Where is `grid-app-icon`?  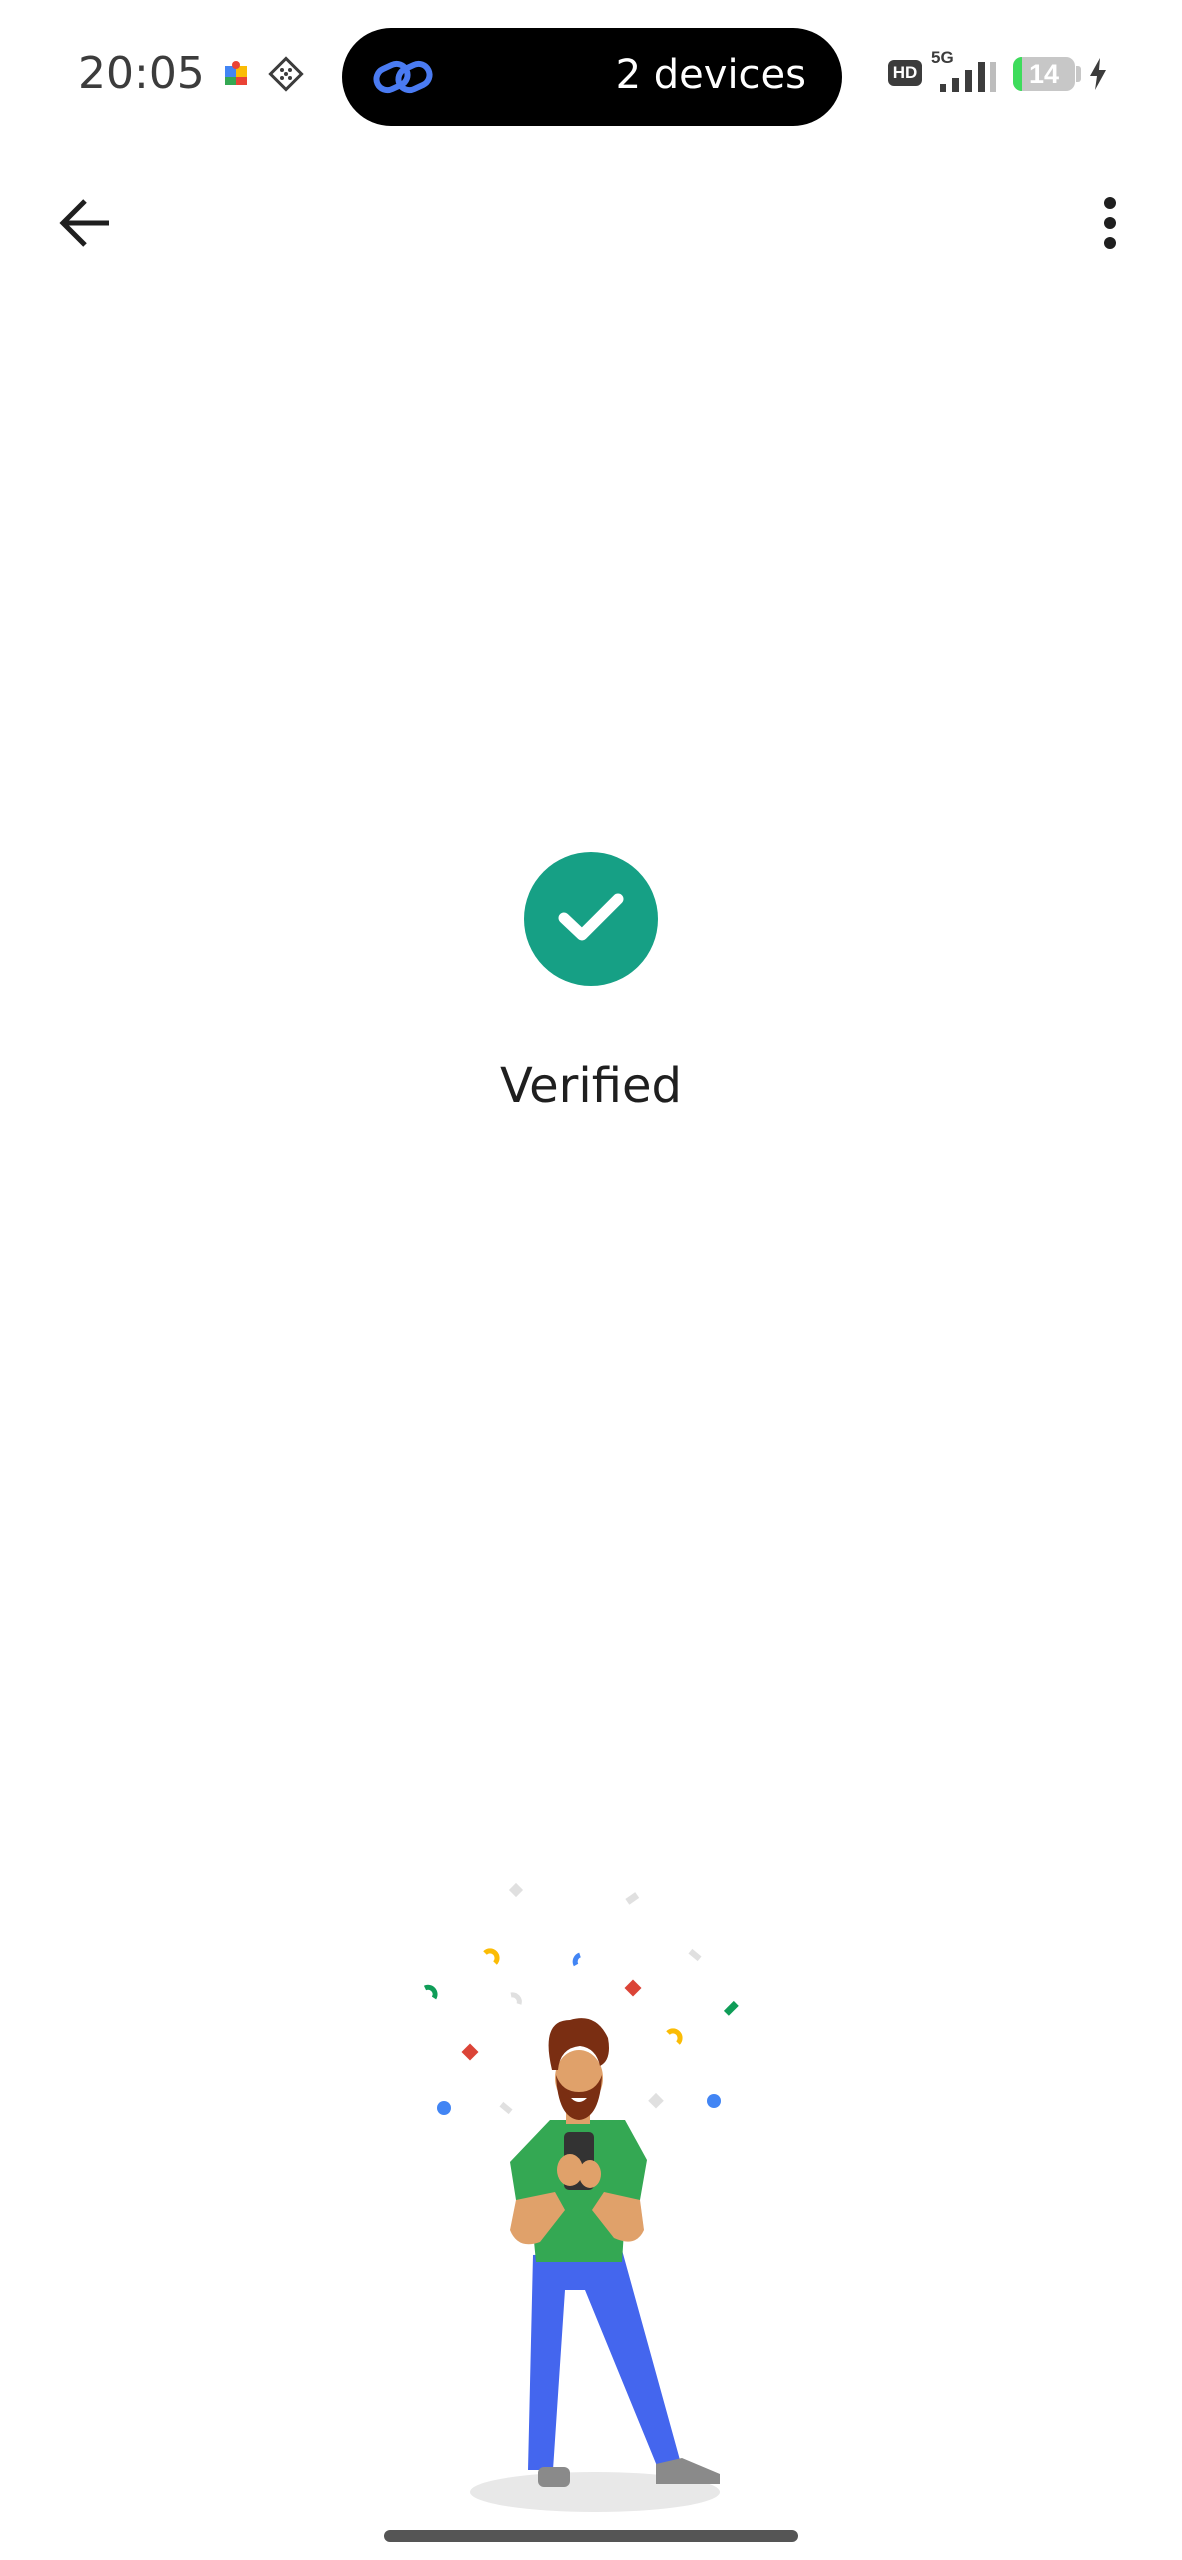
grid-app-icon is located at coordinates (286, 76).